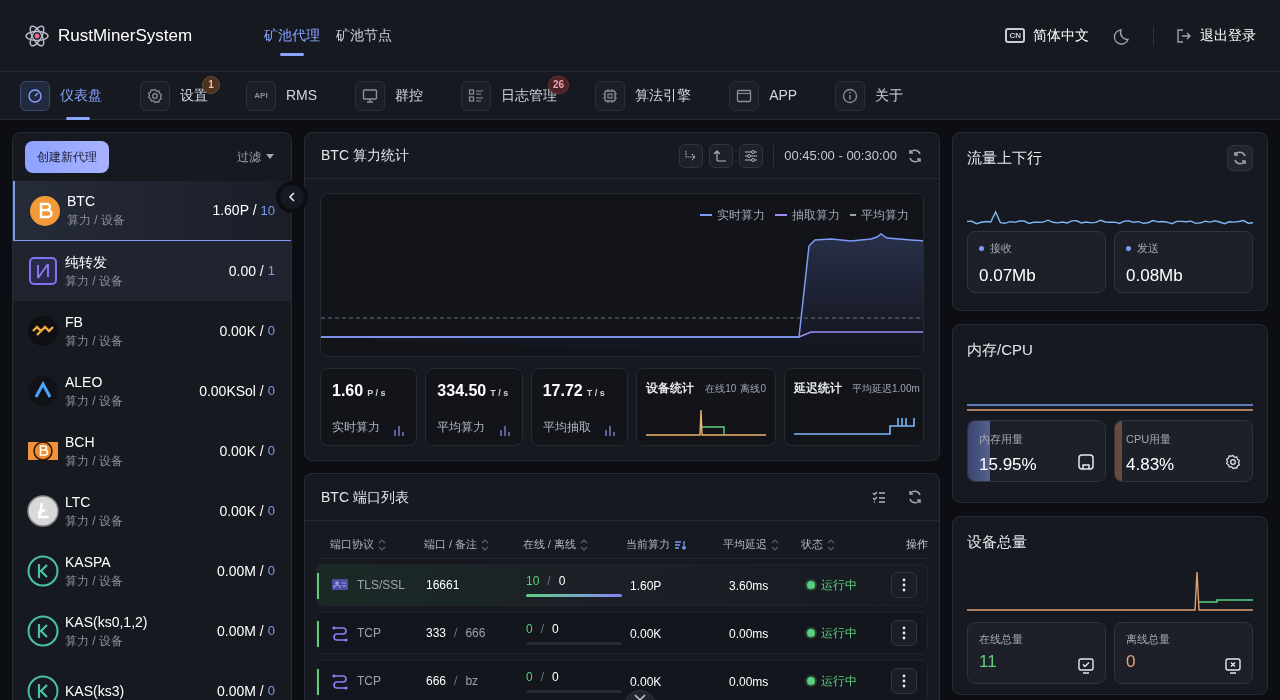 Image resolution: width=1280 pixels, height=700 pixels. Describe the element at coordinates (1131, 662) in the screenshot. I see `metric-value: 0` at that location.